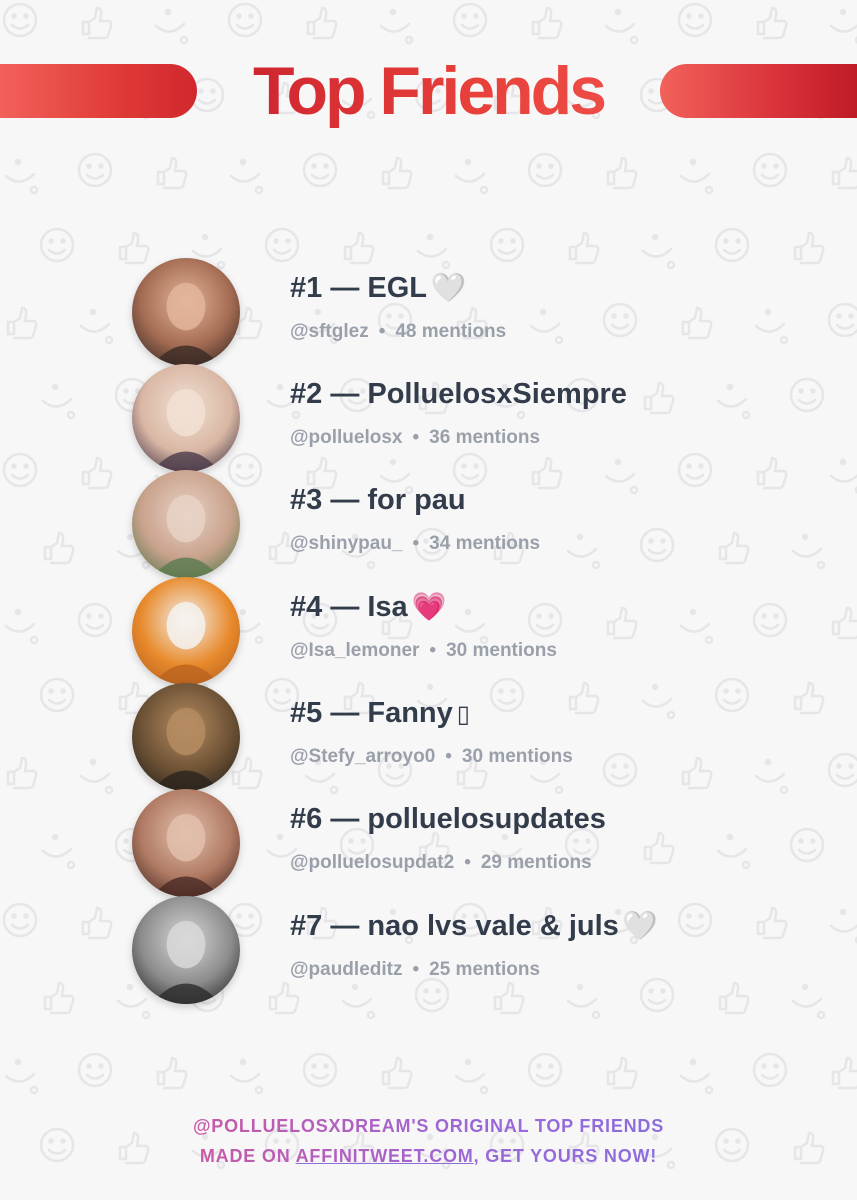 This screenshot has width=857, height=1200. What do you see at coordinates (536, 862) in the screenshot?
I see `mention-count: 29 mentions` at bounding box center [536, 862].